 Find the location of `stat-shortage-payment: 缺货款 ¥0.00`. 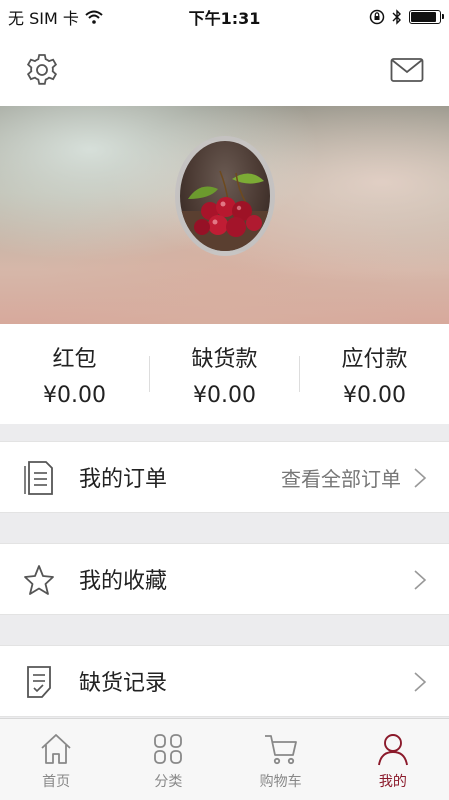

stat-shortage-payment: 缺货款 ¥0.00 is located at coordinates (224, 374).